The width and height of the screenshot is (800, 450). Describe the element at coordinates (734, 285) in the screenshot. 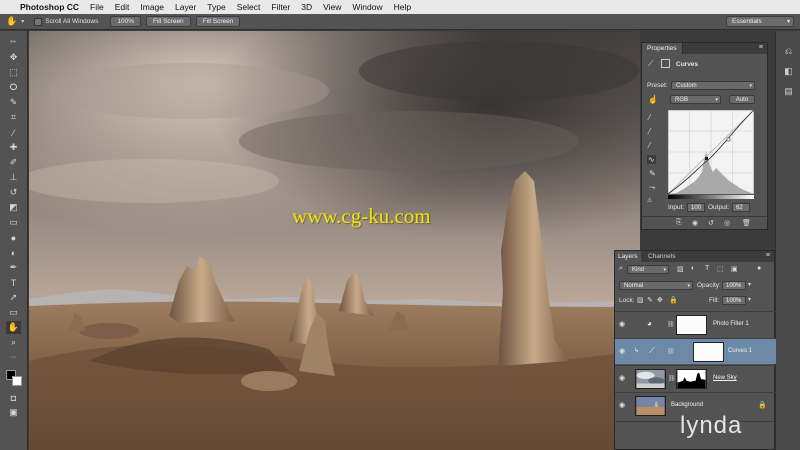

I see `opacity-field: 100%` at that location.